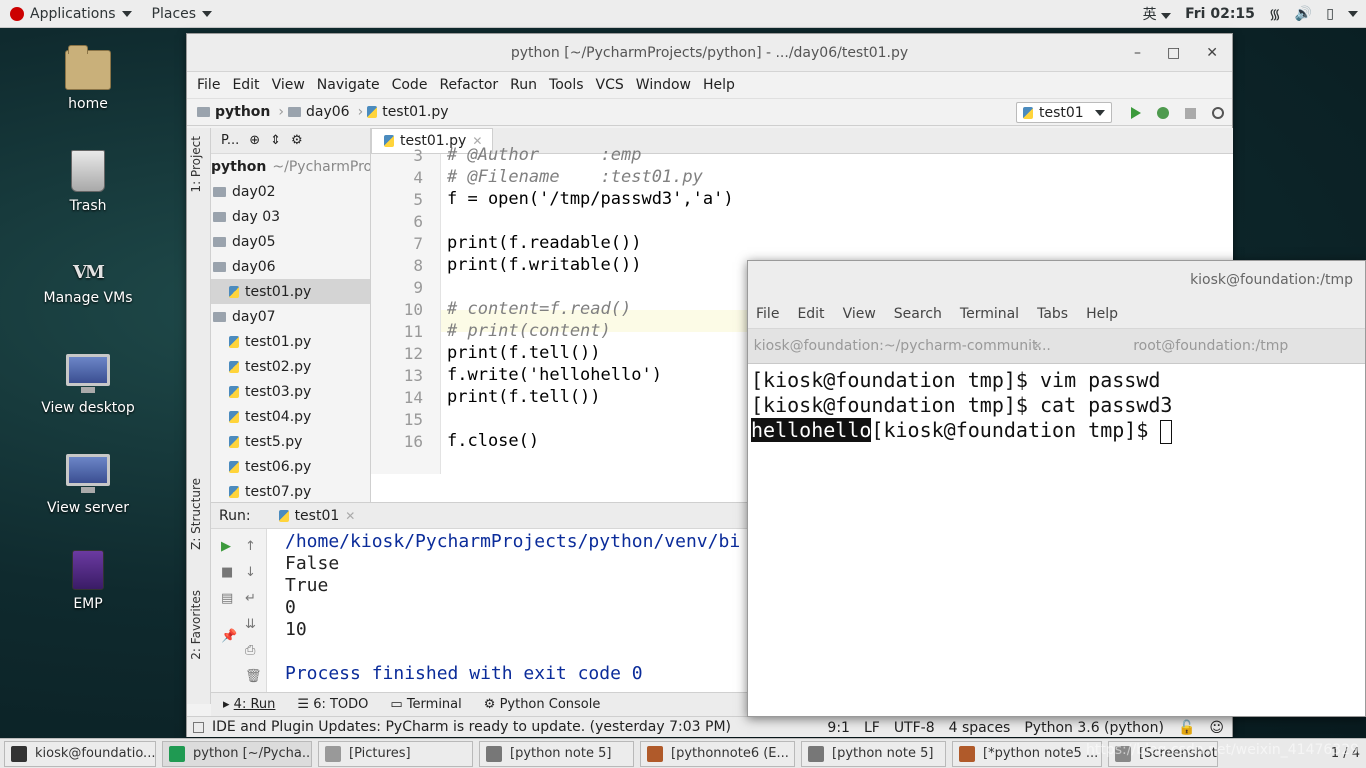 The width and height of the screenshot is (1366, 768). Describe the element at coordinates (250, 546) in the screenshot. I see `up-arrow-icon: ↑` at that location.